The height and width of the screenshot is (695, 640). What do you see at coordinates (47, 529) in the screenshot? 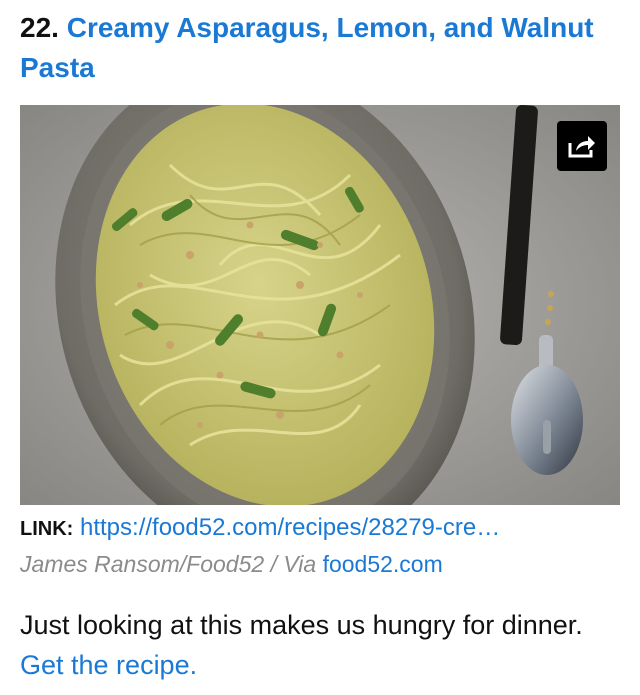
I see `link-label: LINK:` at bounding box center [47, 529].